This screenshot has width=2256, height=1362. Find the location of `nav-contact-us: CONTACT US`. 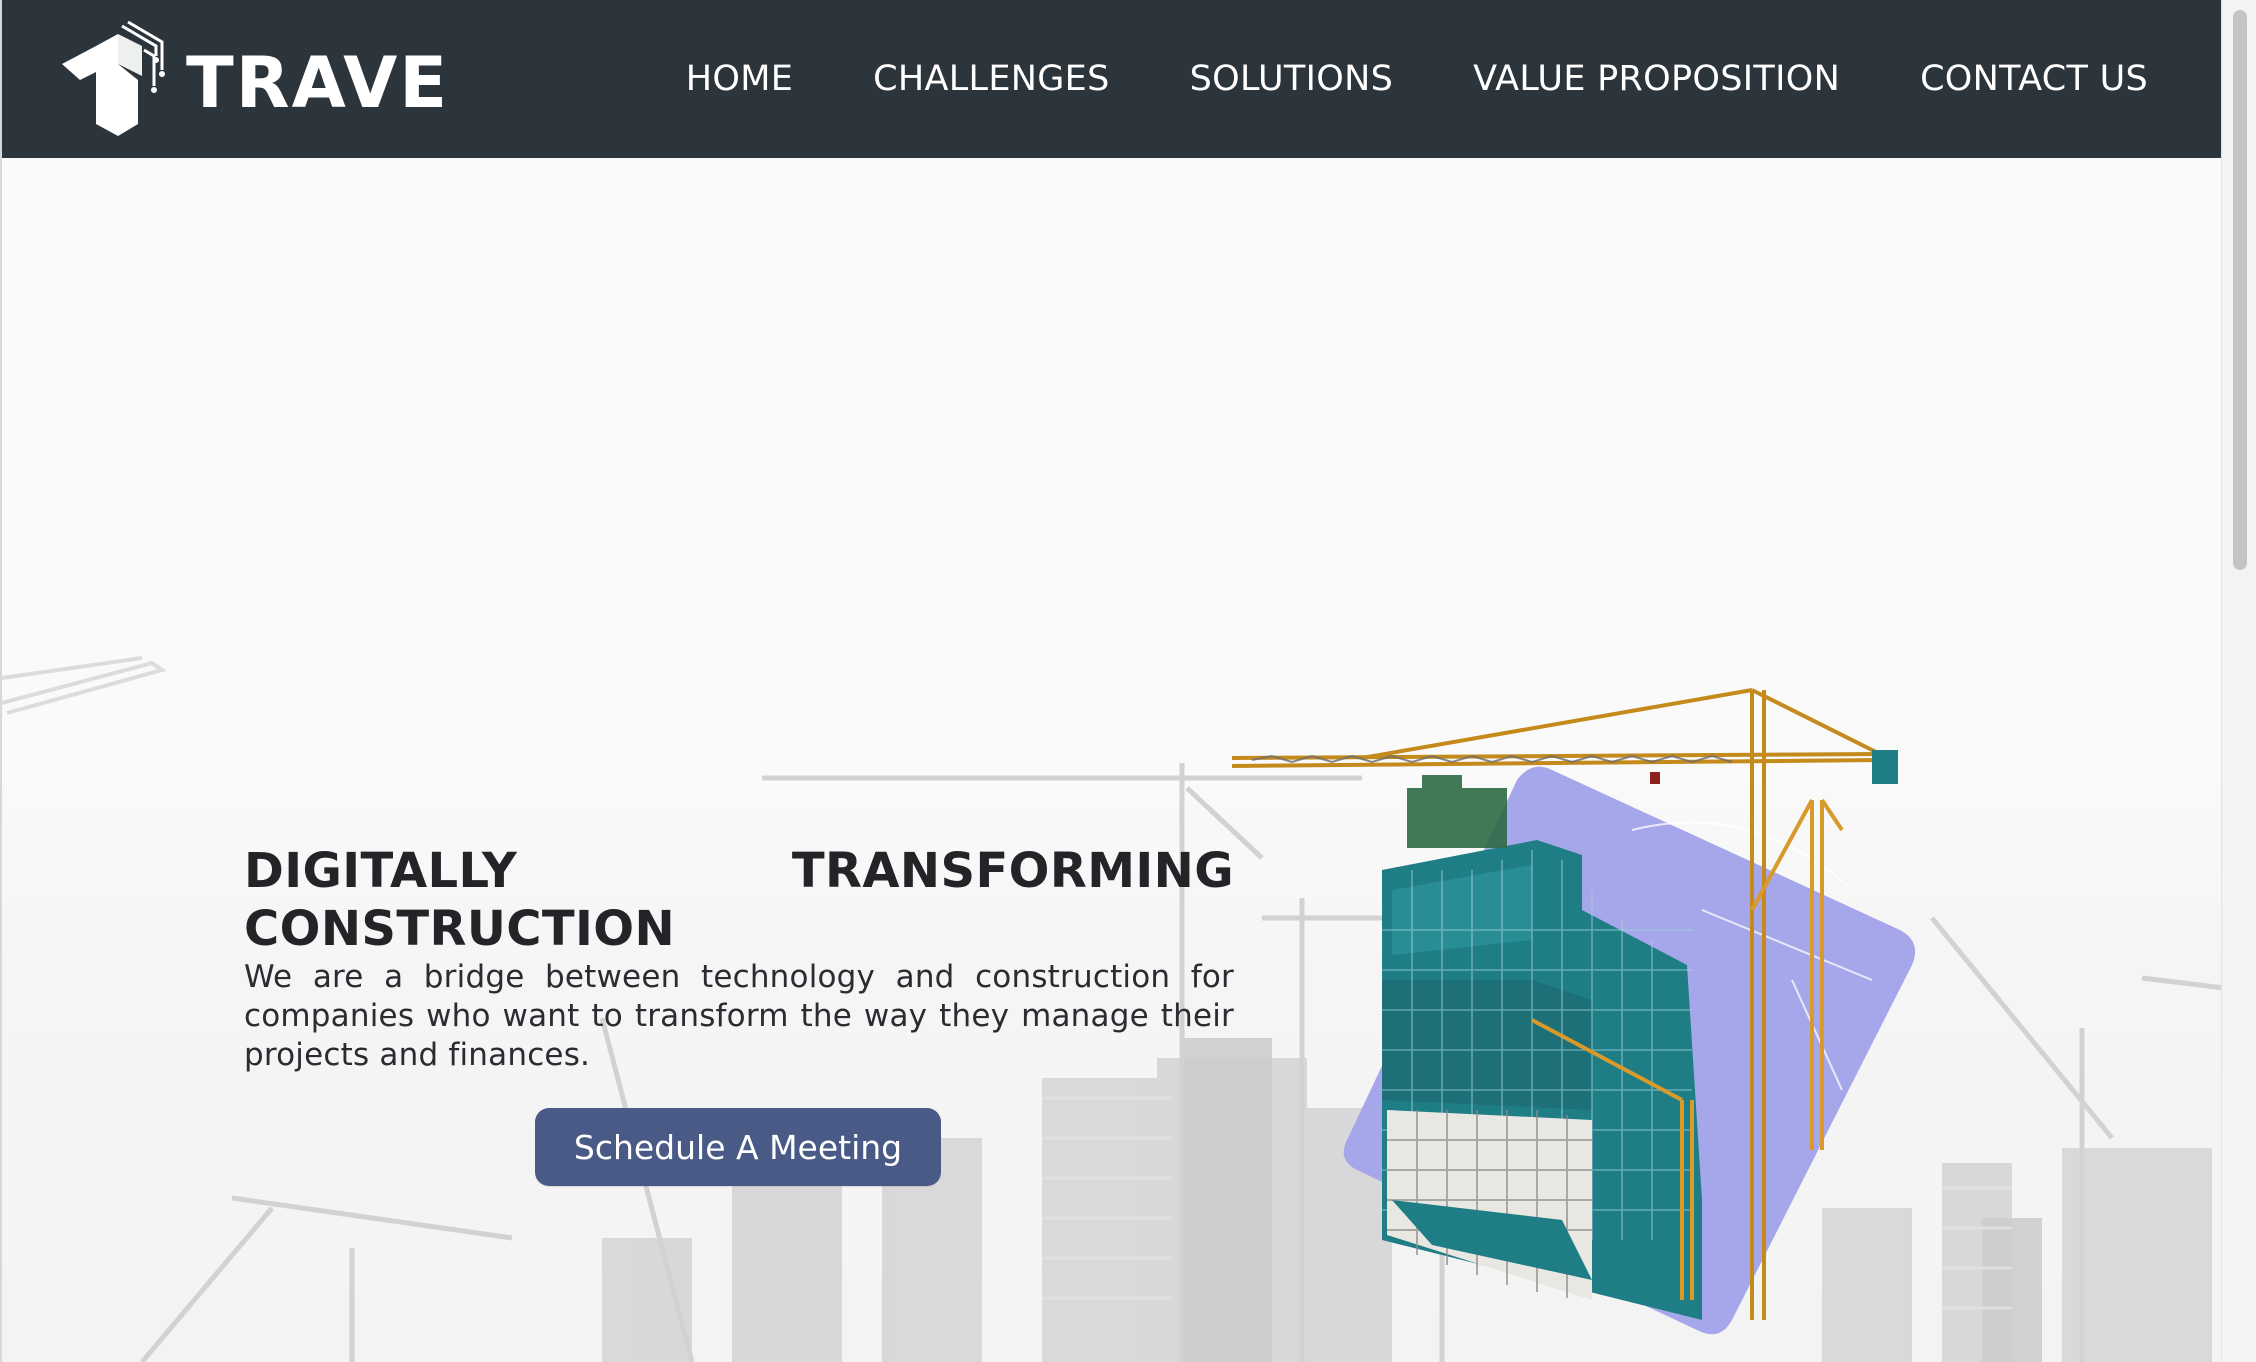

nav-contact-us: CONTACT US is located at coordinates (2034, 79).